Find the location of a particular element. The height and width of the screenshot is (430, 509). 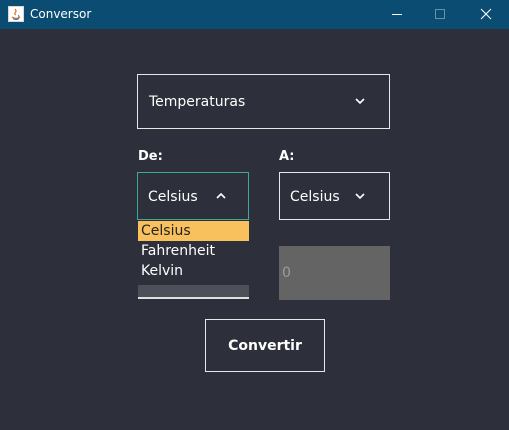

value-input is located at coordinates (334, 273).